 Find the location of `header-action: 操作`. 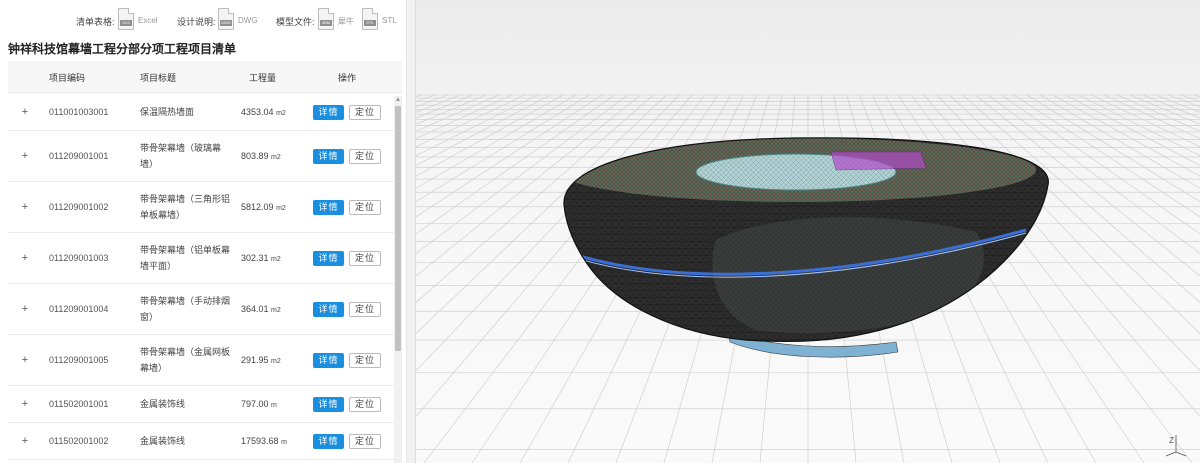

header-action: 操作 is located at coordinates (347, 78).